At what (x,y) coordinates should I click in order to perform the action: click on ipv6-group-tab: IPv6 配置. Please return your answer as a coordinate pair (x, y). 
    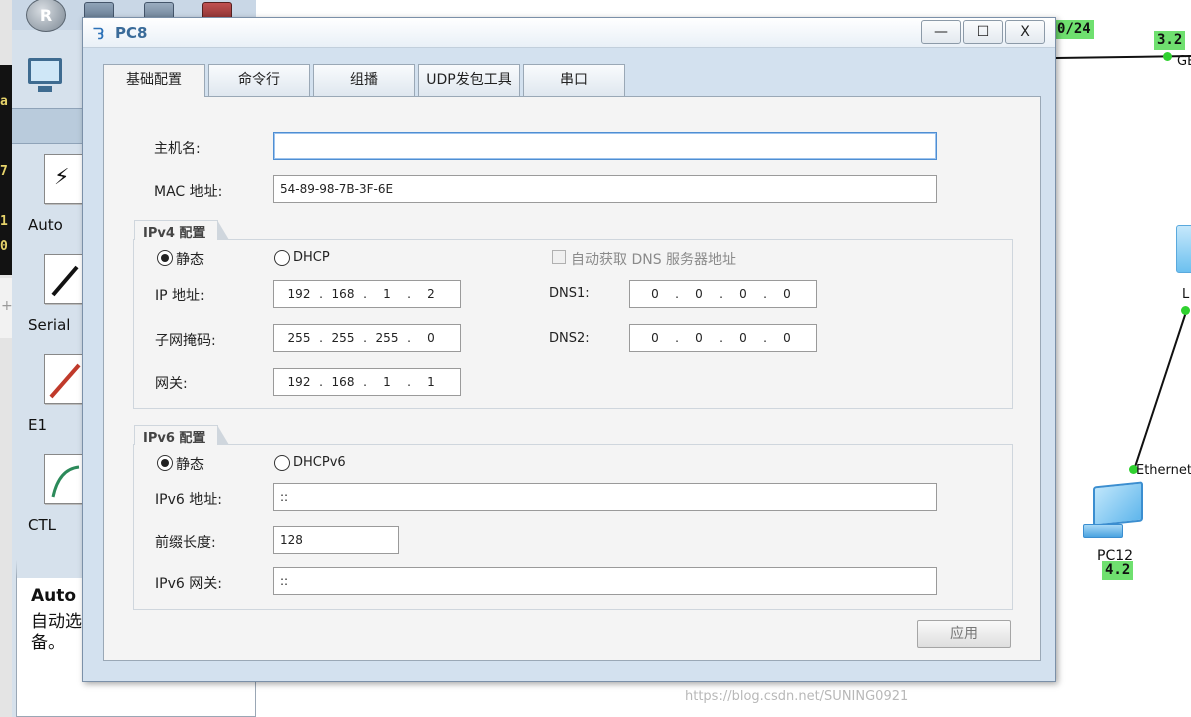
    Looking at the image, I should click on (181, 435).